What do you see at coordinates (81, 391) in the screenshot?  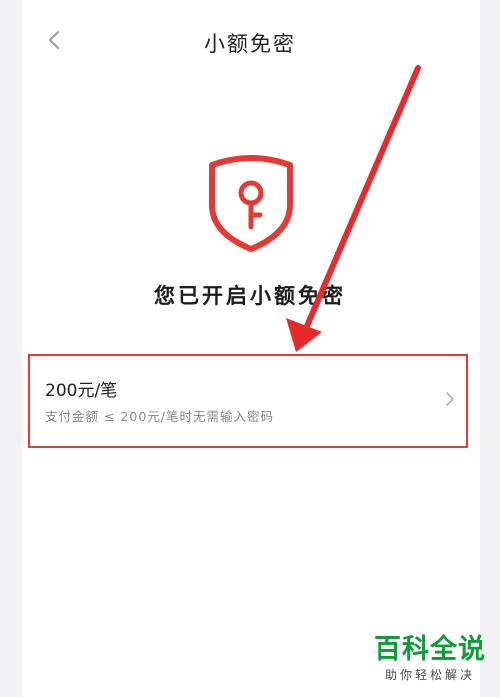 I see `limit-amount: 200元/笔` at bounding box center [81, 391].